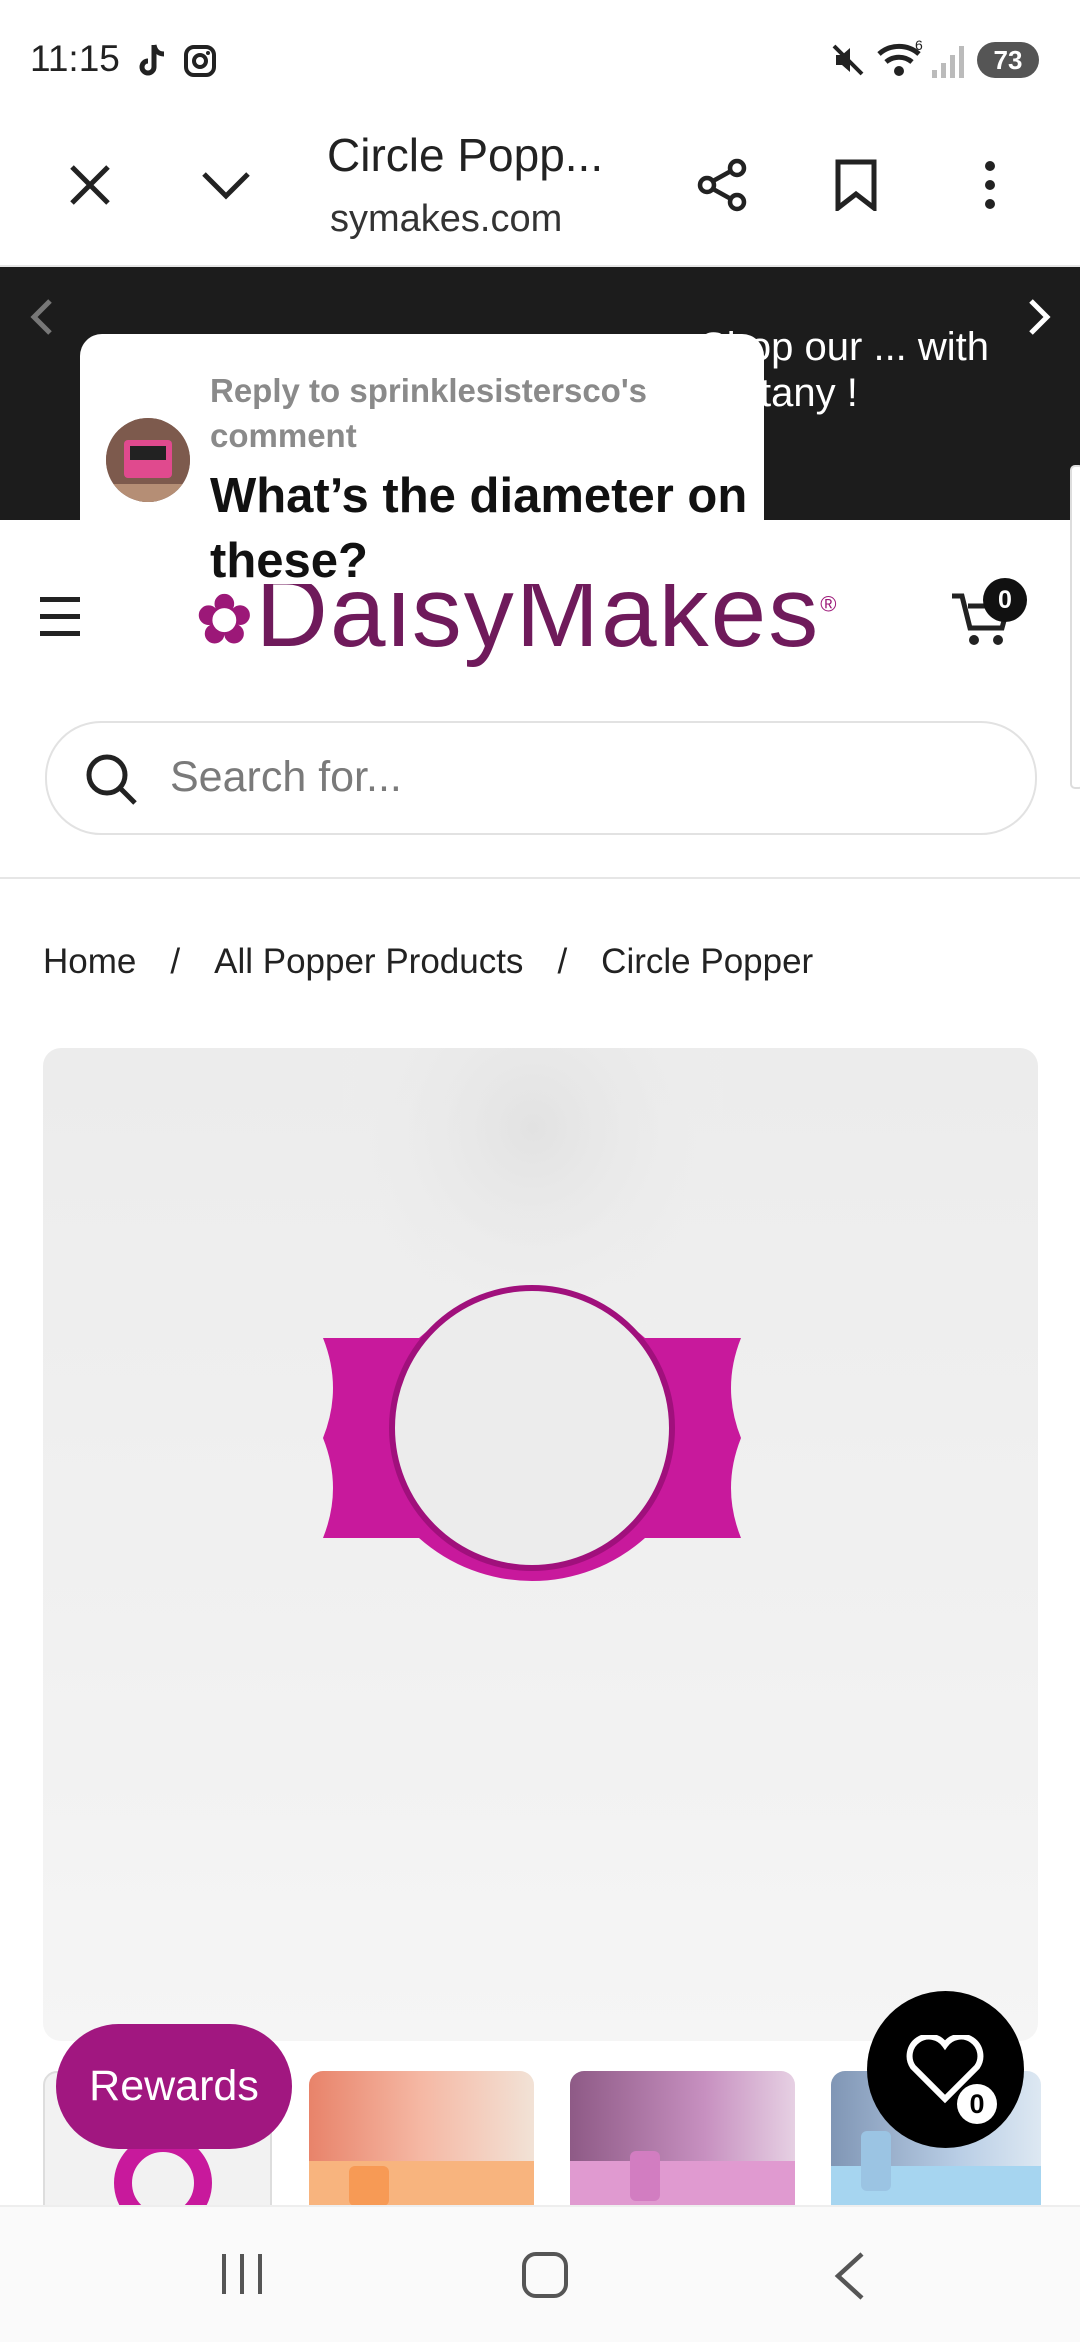  Describe the element at coordinates (479, 528) in the screenshot. I see `comment-question: What’s the diameter on these?` at that location.